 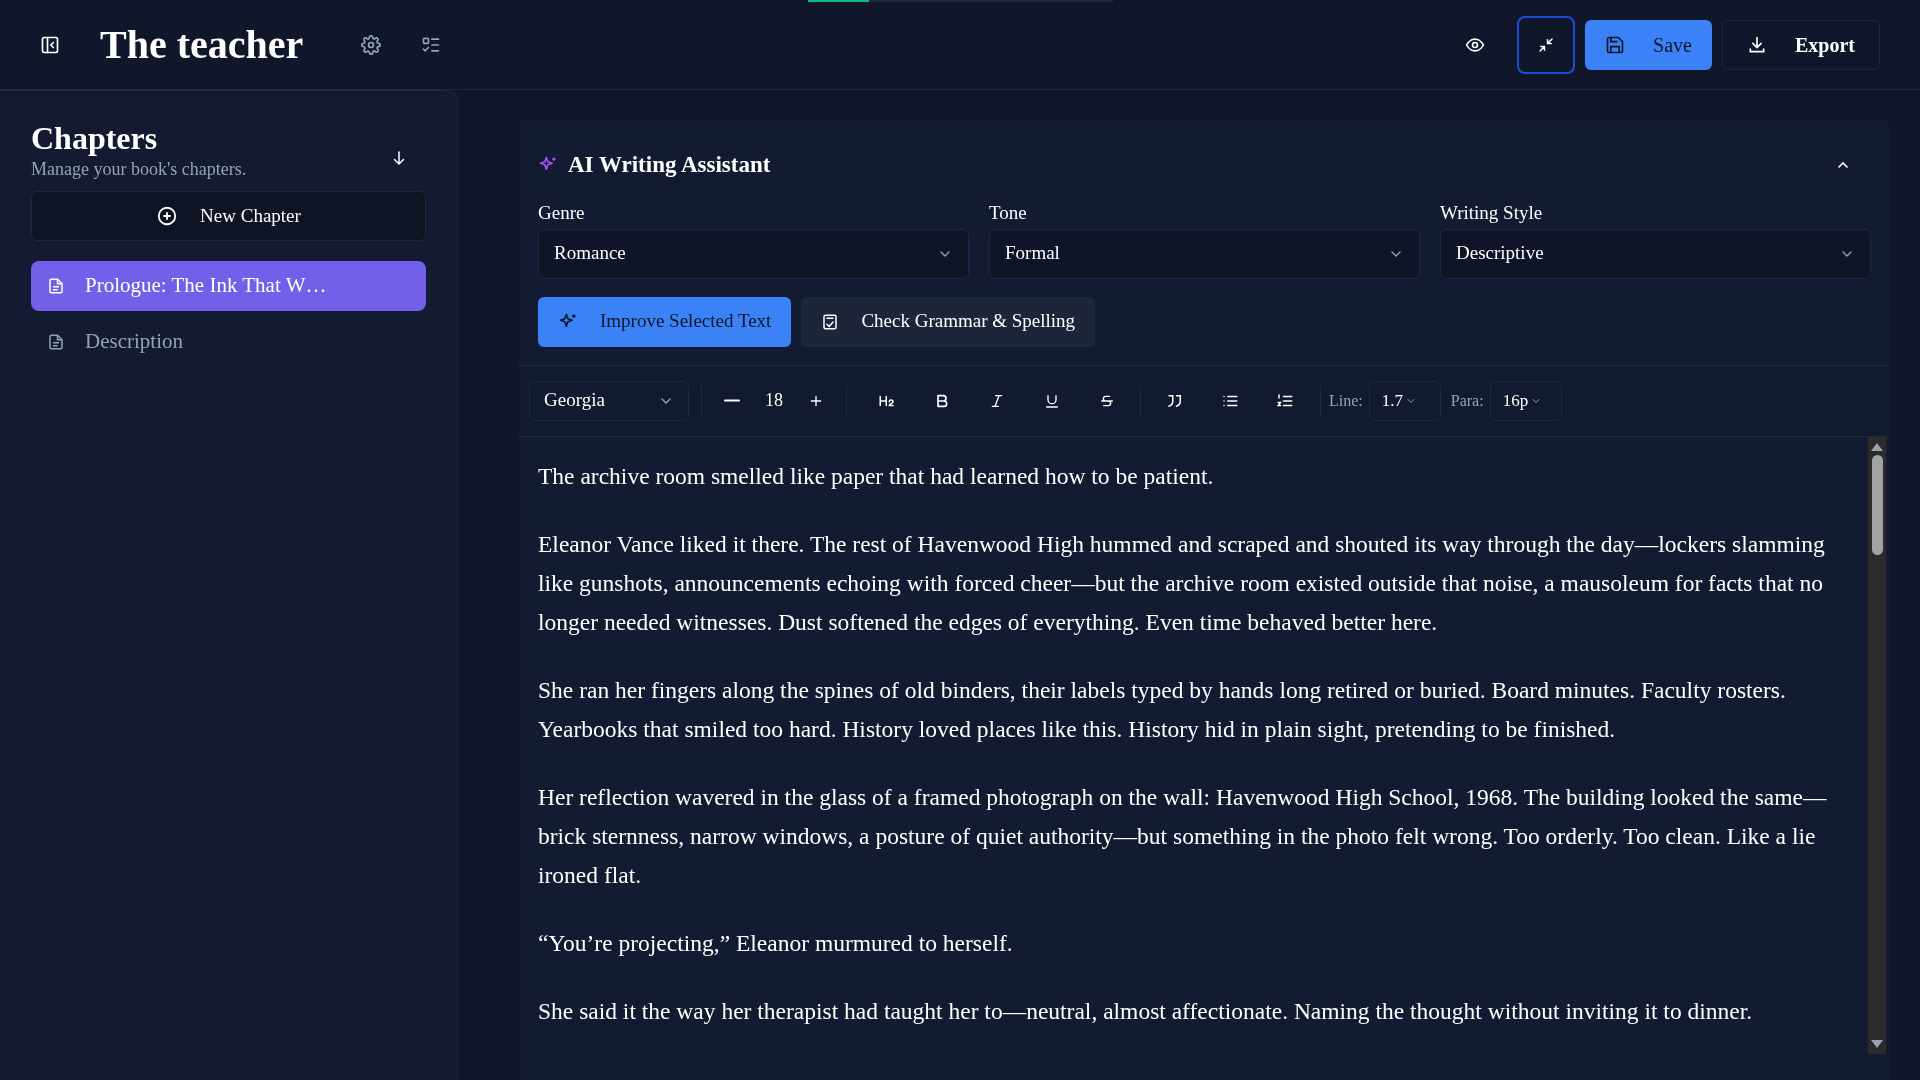 What do you see at coordinates (228, 216) in the screenshot?
I see `new-chapter-button: New Chapter` at bounding box center [228, 216].